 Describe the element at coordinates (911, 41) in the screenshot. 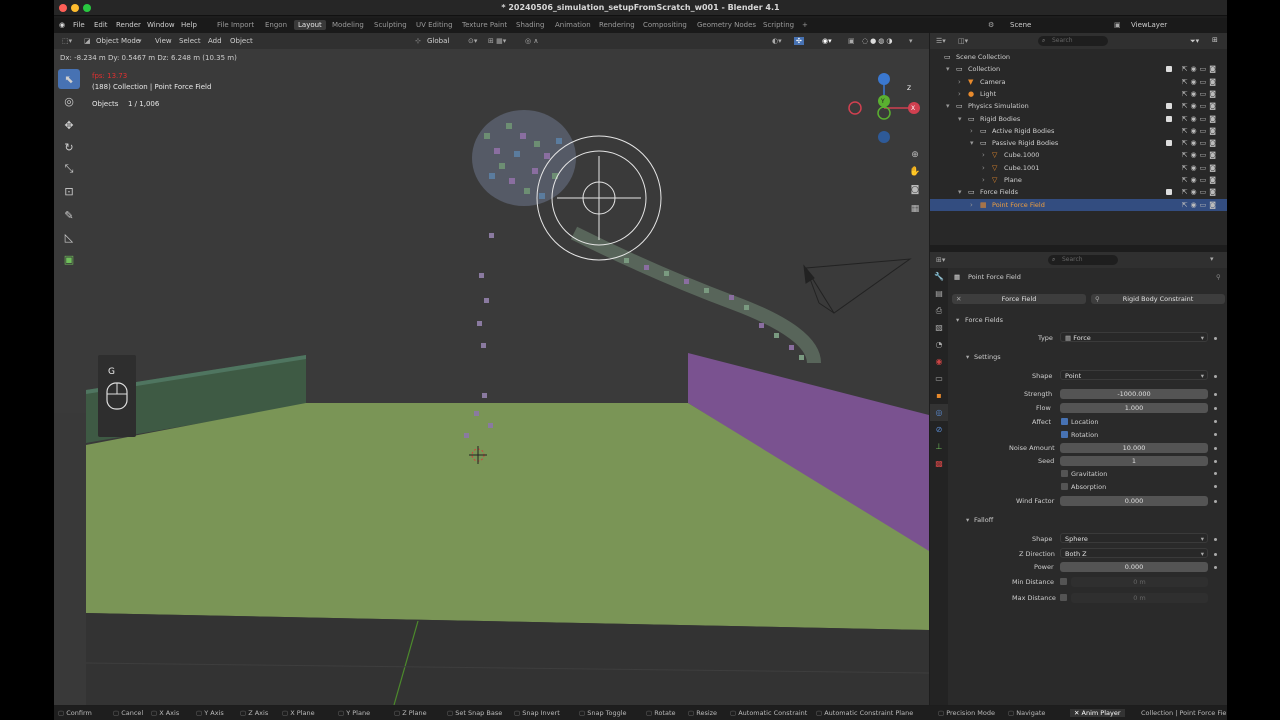

I see `shading-options-icon: ▾` at that location.